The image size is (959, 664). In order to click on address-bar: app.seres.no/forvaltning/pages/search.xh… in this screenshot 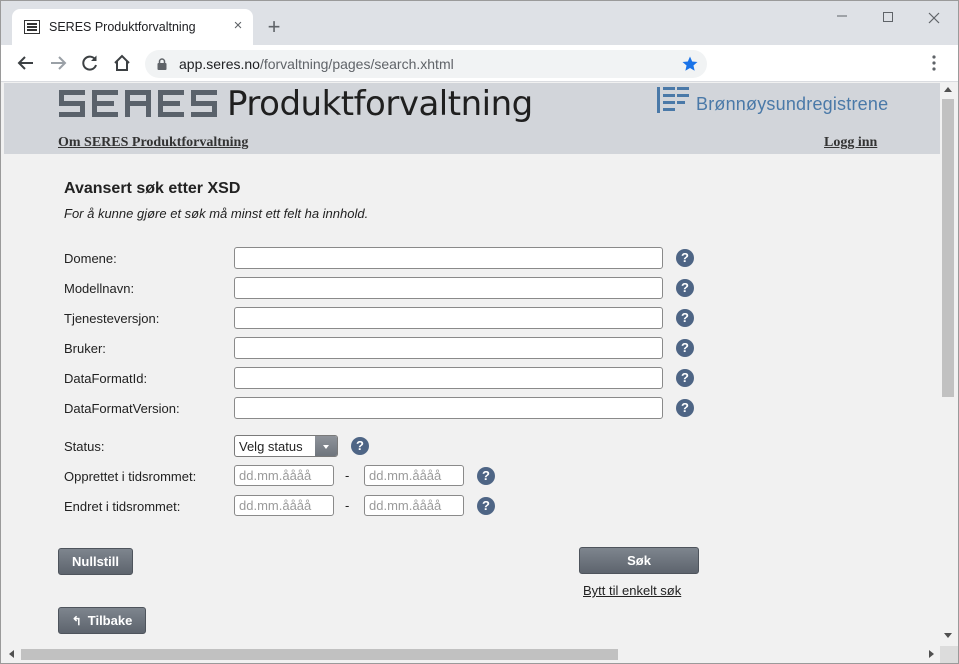, I will do `click(426, 64)`.